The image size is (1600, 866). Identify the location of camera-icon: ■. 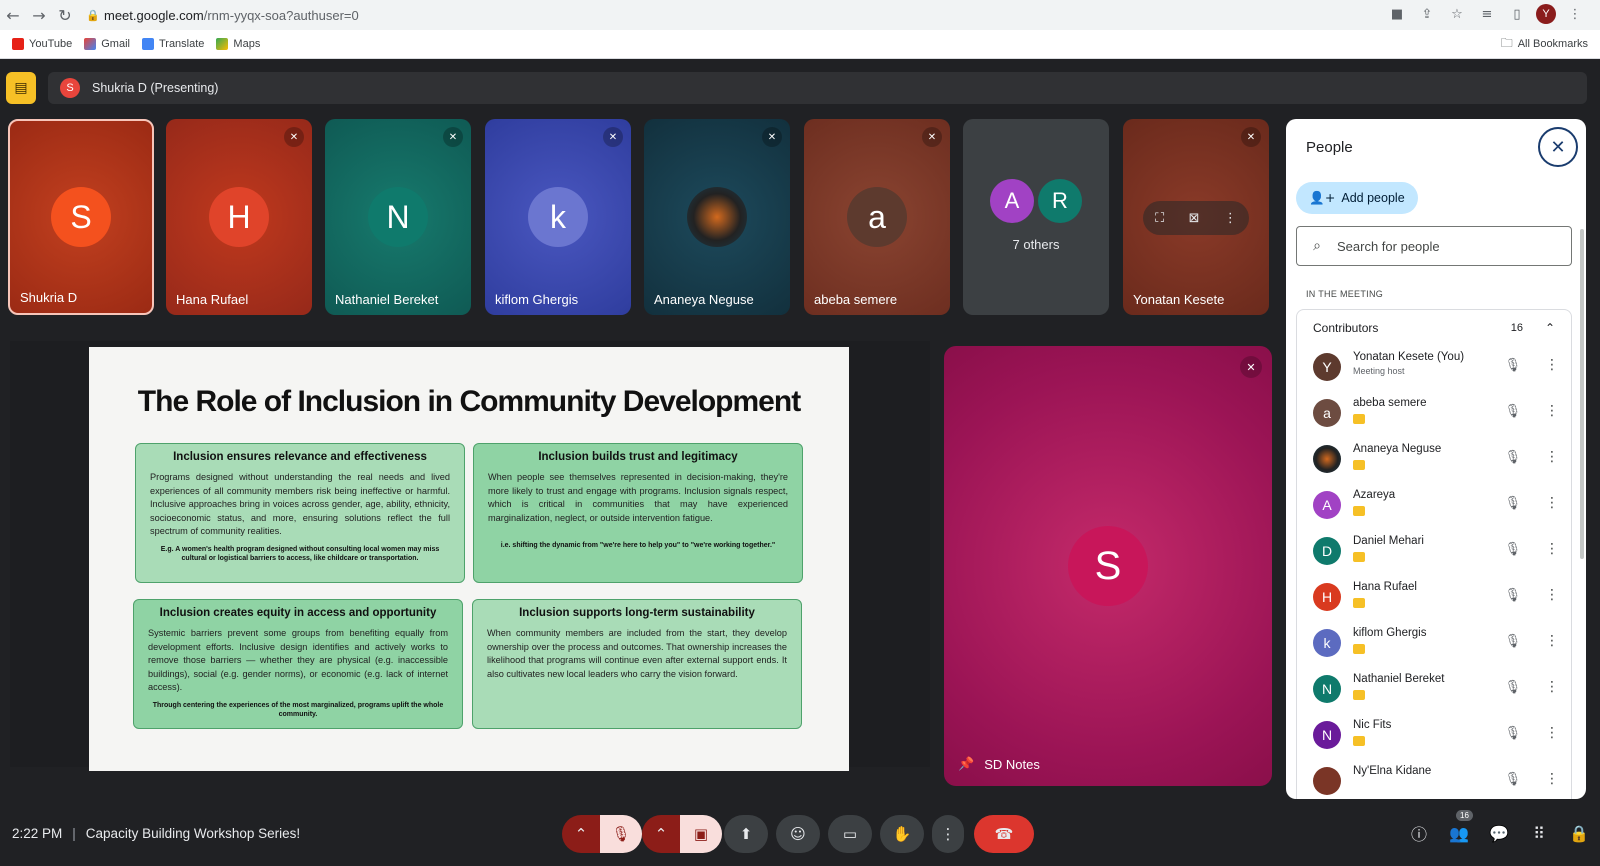
(1397, 14).